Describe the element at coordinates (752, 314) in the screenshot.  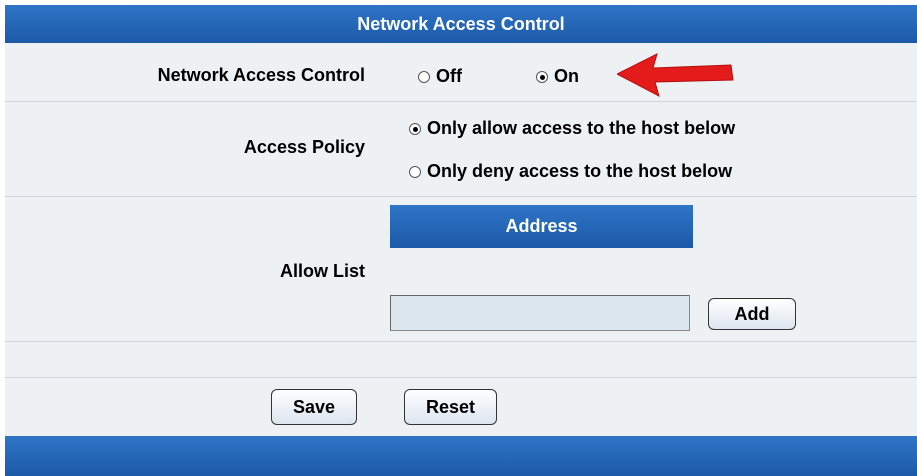
I see `add-button: Add` at that location.